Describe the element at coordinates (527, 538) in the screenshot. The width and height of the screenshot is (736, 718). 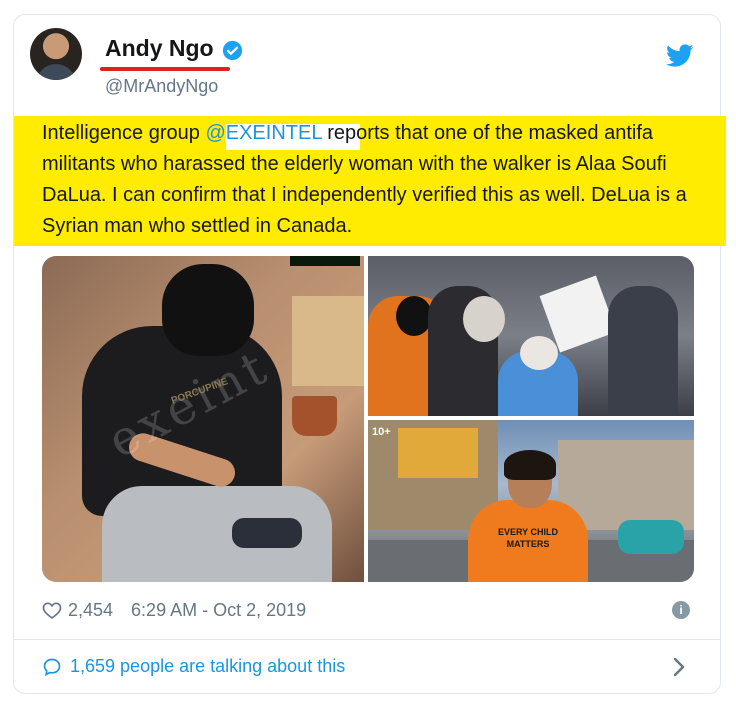
I see `shirt-slogan: EVERY CHILD MATTERS` at that location.